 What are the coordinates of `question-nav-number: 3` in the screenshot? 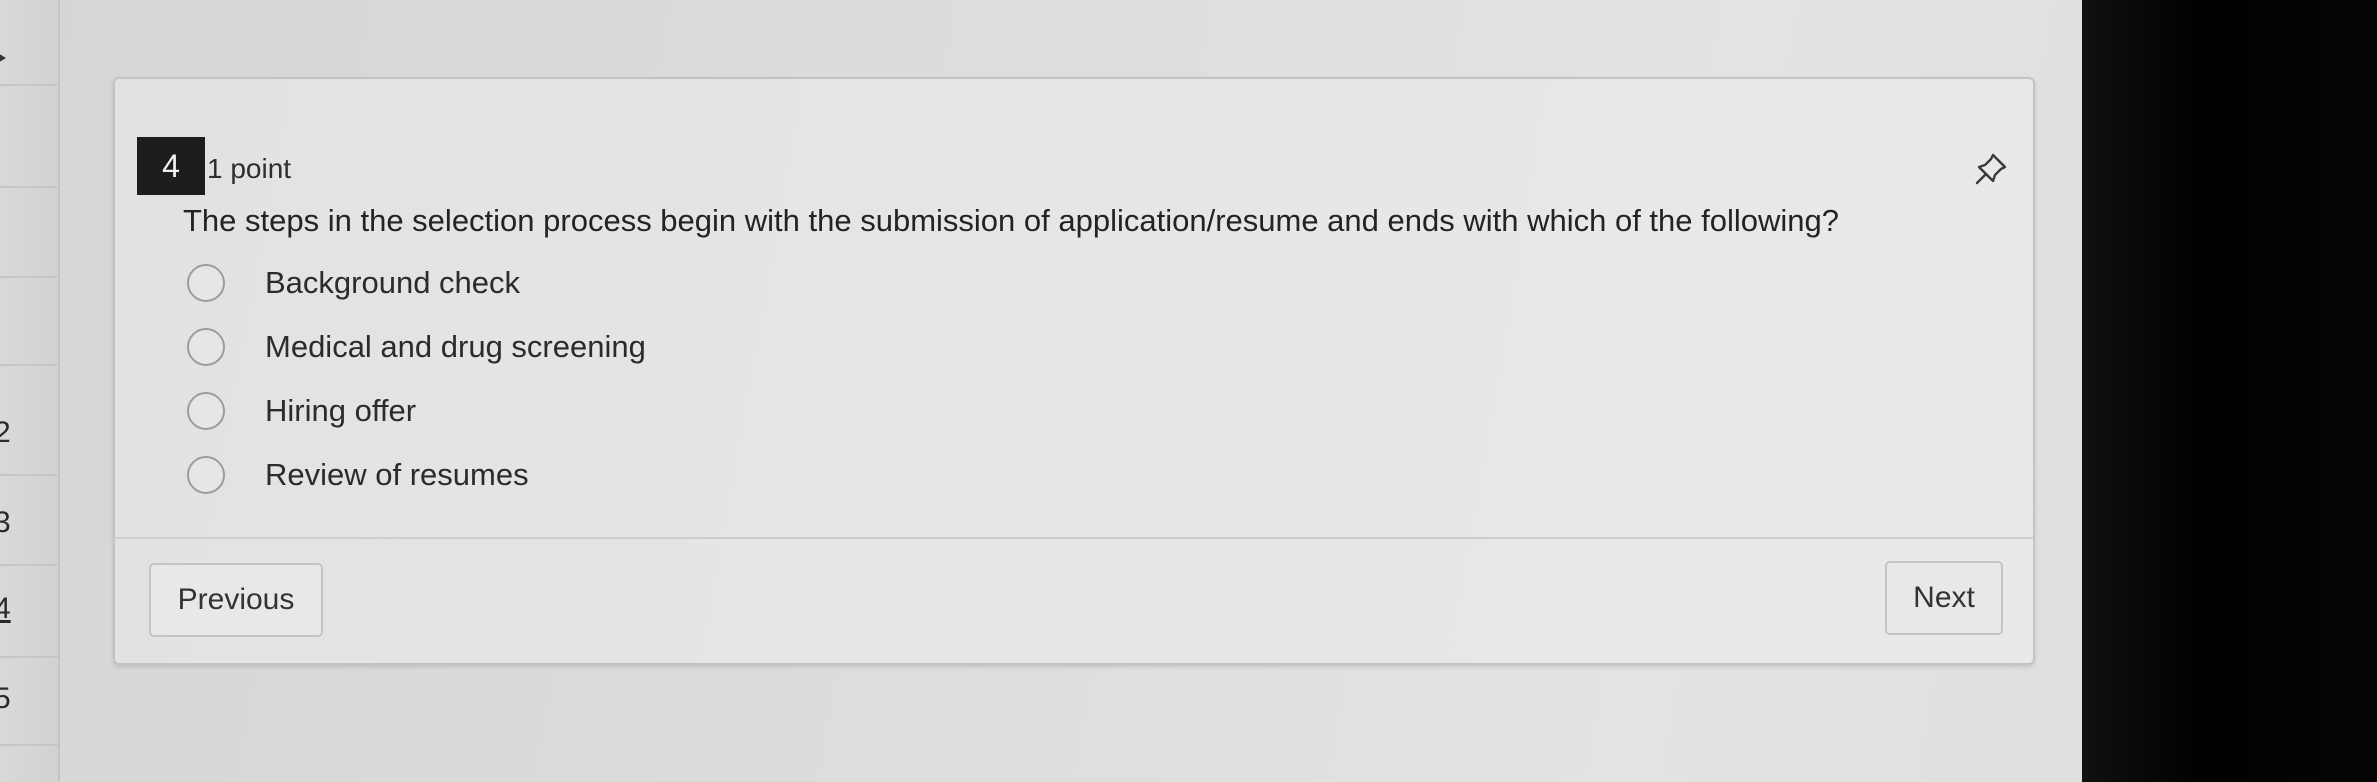 It's located at (5, 522).